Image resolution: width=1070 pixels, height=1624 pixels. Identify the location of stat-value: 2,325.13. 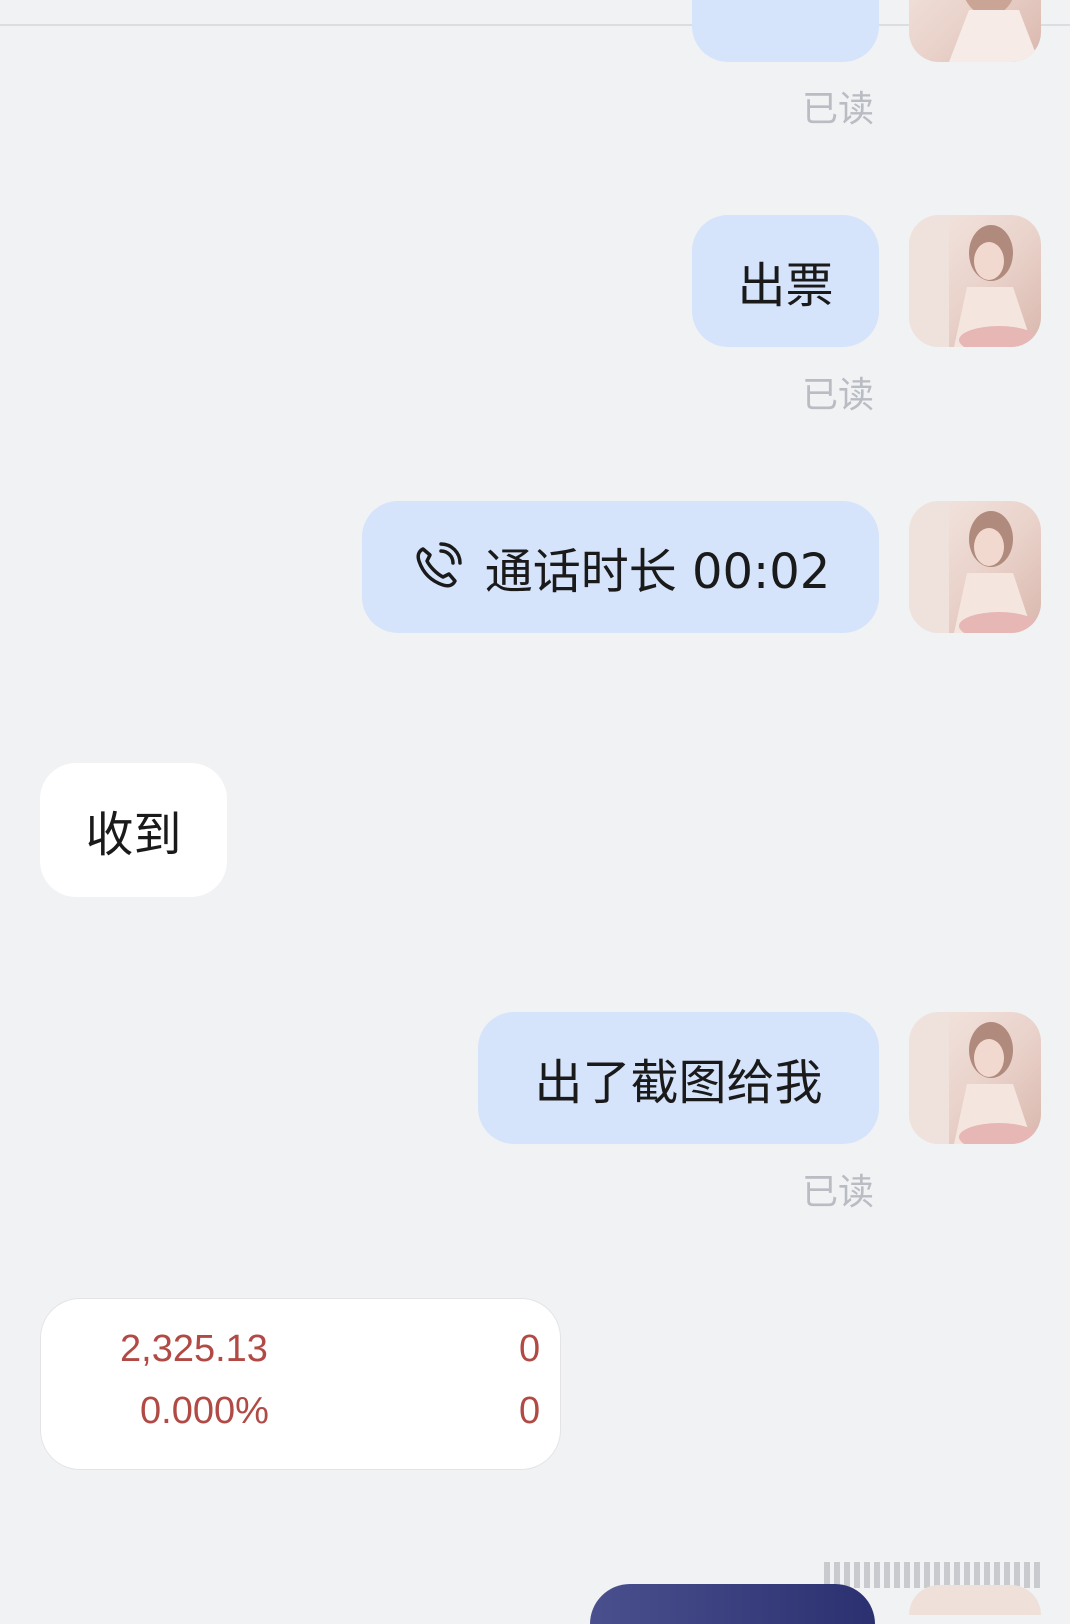
(194, 1349).